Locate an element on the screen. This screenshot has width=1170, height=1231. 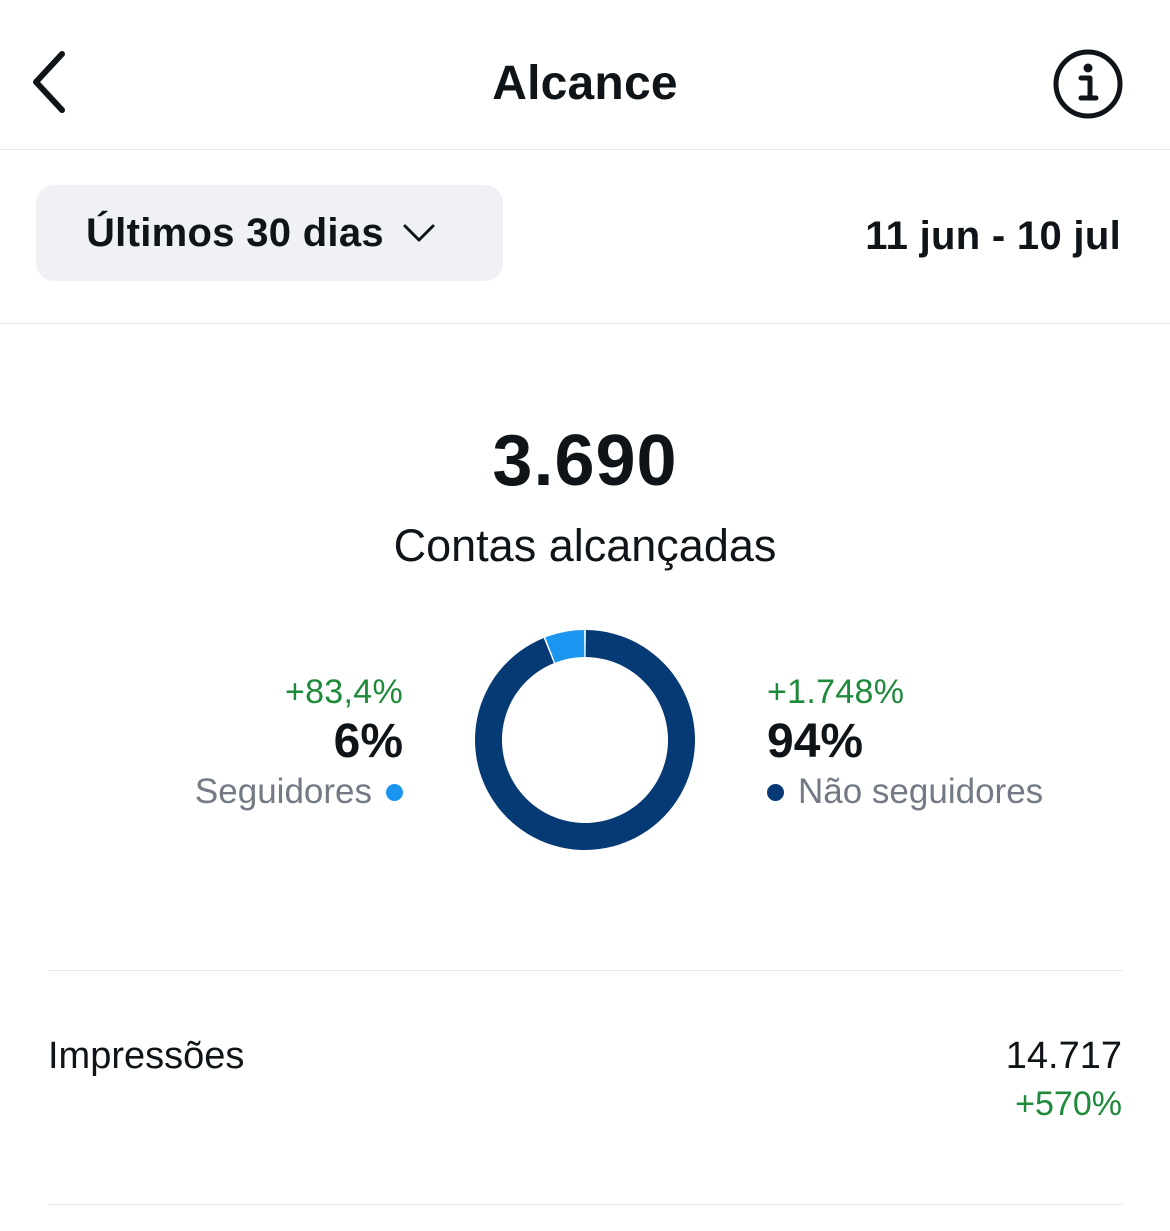
non-followers-legend-label: Não seguidores is located at coordinates (921, 791).